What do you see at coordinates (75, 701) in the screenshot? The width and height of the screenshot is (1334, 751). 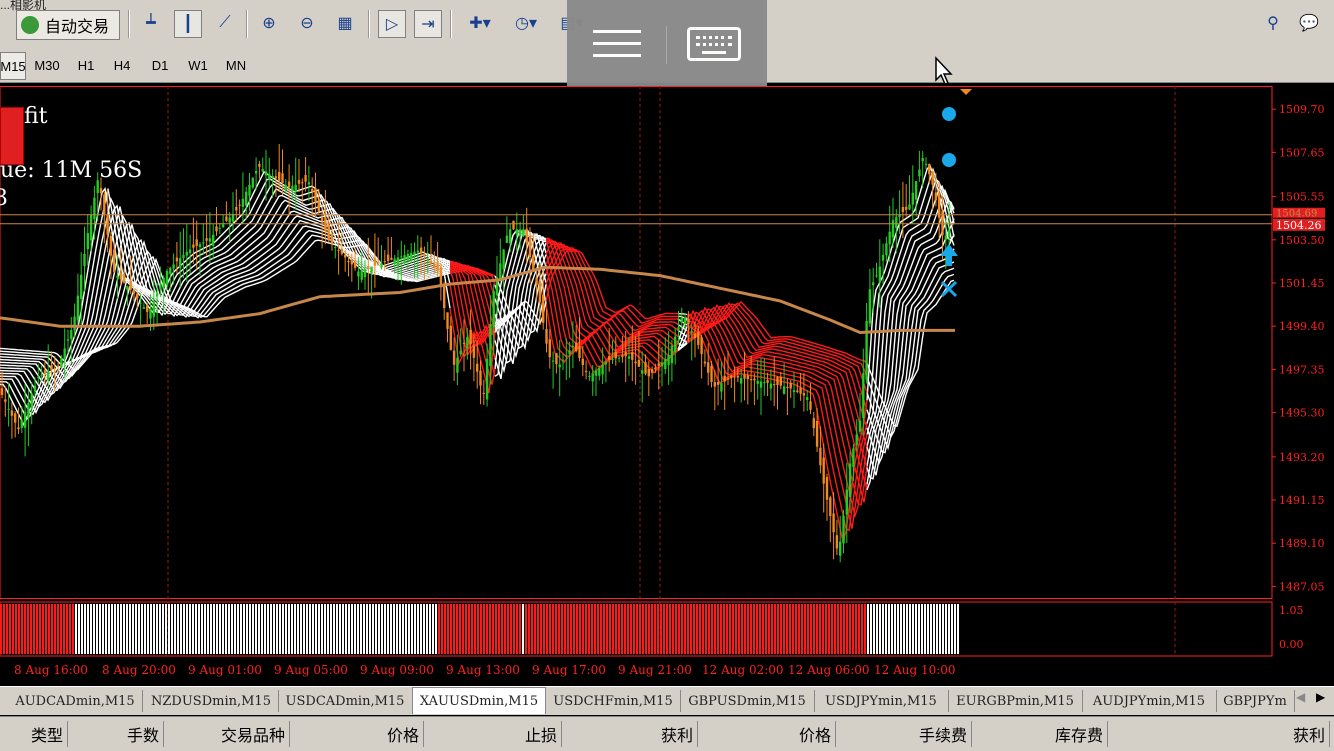 I see `chart-tab: AUDCADmin,M15` at bounding box center [75, 701].